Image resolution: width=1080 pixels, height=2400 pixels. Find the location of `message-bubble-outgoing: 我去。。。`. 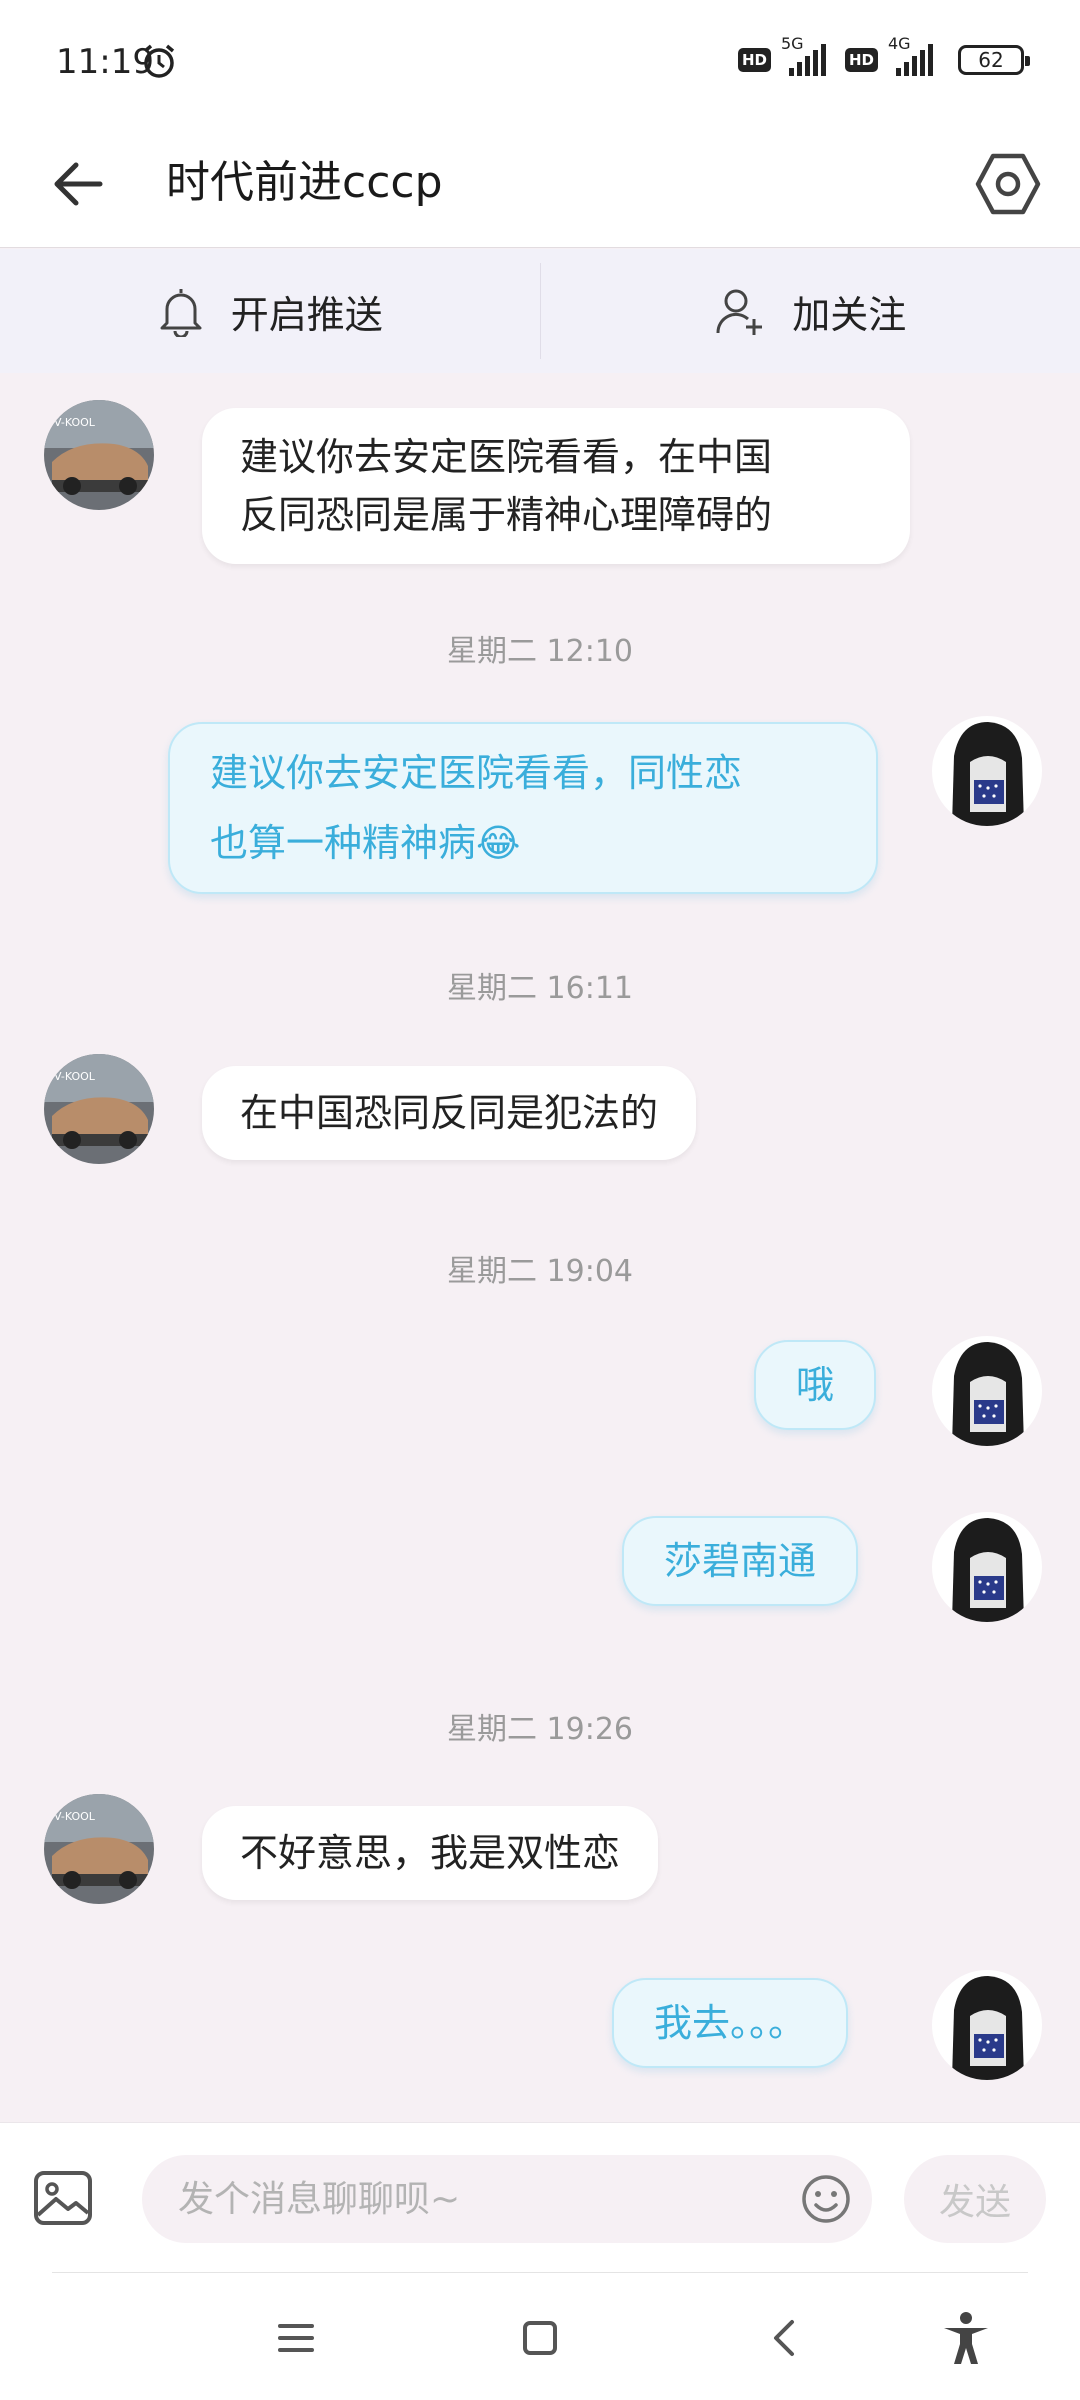

message-bubble-outgoing: 我去。。。 is located at coordinates (730, 2023).